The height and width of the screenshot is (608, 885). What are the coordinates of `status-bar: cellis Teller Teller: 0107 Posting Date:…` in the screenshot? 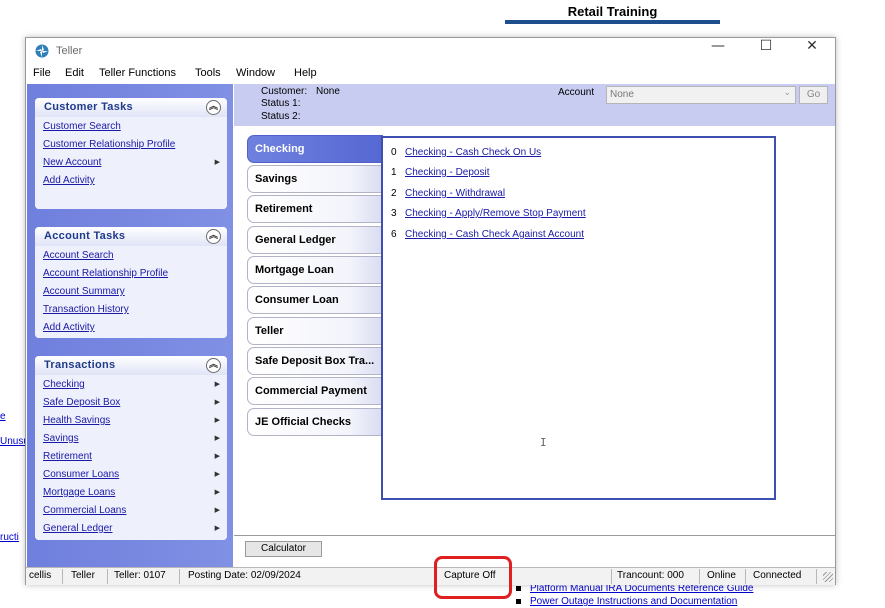 It's located at (430, 576).